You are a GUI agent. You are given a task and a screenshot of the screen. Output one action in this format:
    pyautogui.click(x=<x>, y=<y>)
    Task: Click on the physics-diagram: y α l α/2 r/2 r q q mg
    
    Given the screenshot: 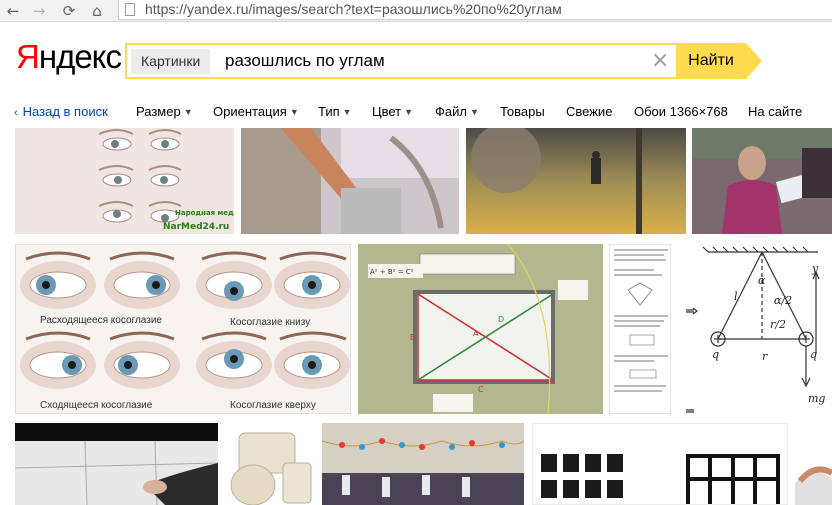 What is the action you would take?
    pyautogui.click(x=755, y=329)
    